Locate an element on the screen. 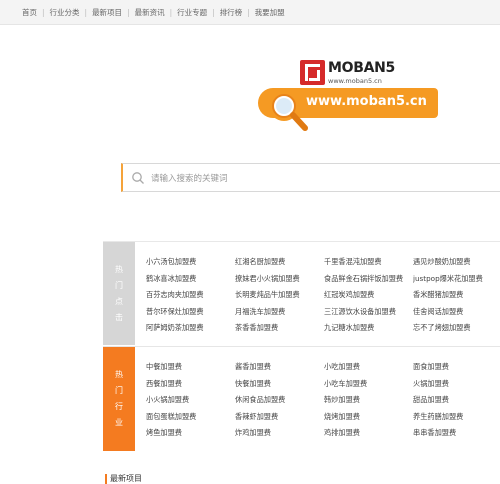  nav-link: 行业分类 is located at coordinates (65, 12).